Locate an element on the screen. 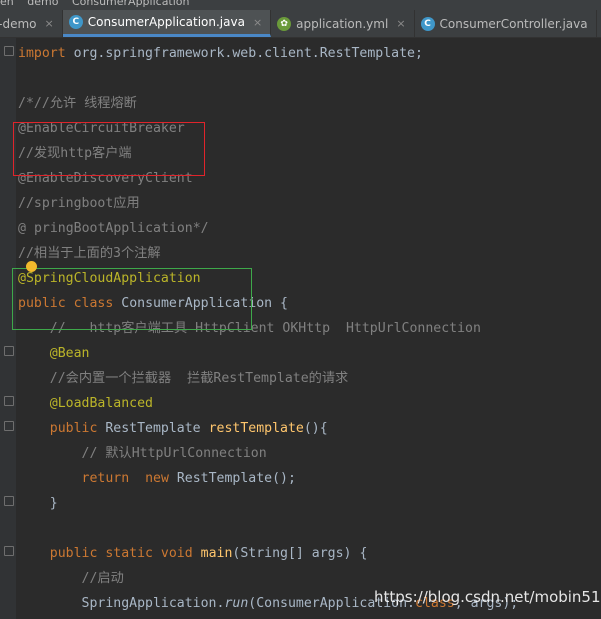 The width and height of the screenshot is (601, 619). tab-consumer-controller: C ConsumerController.java is located at coordinates (506, 23).